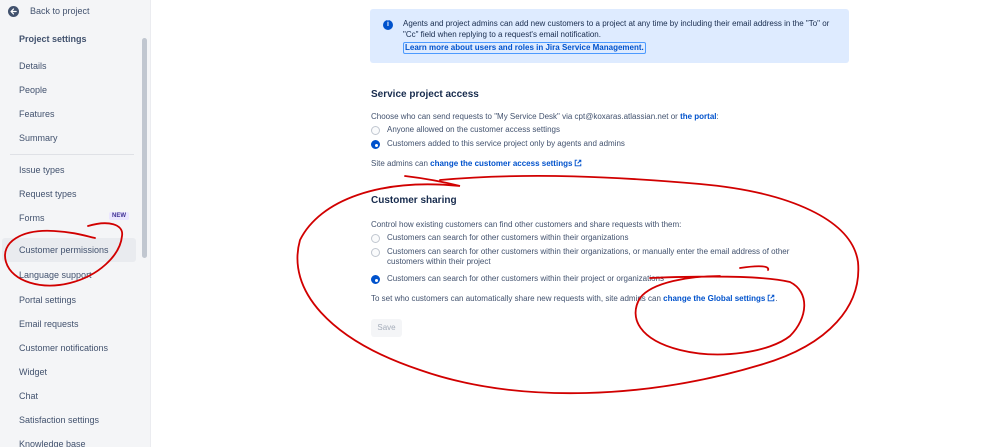  I want to click on sidebar-item-email-requests: Email requests, so click(49, 324).